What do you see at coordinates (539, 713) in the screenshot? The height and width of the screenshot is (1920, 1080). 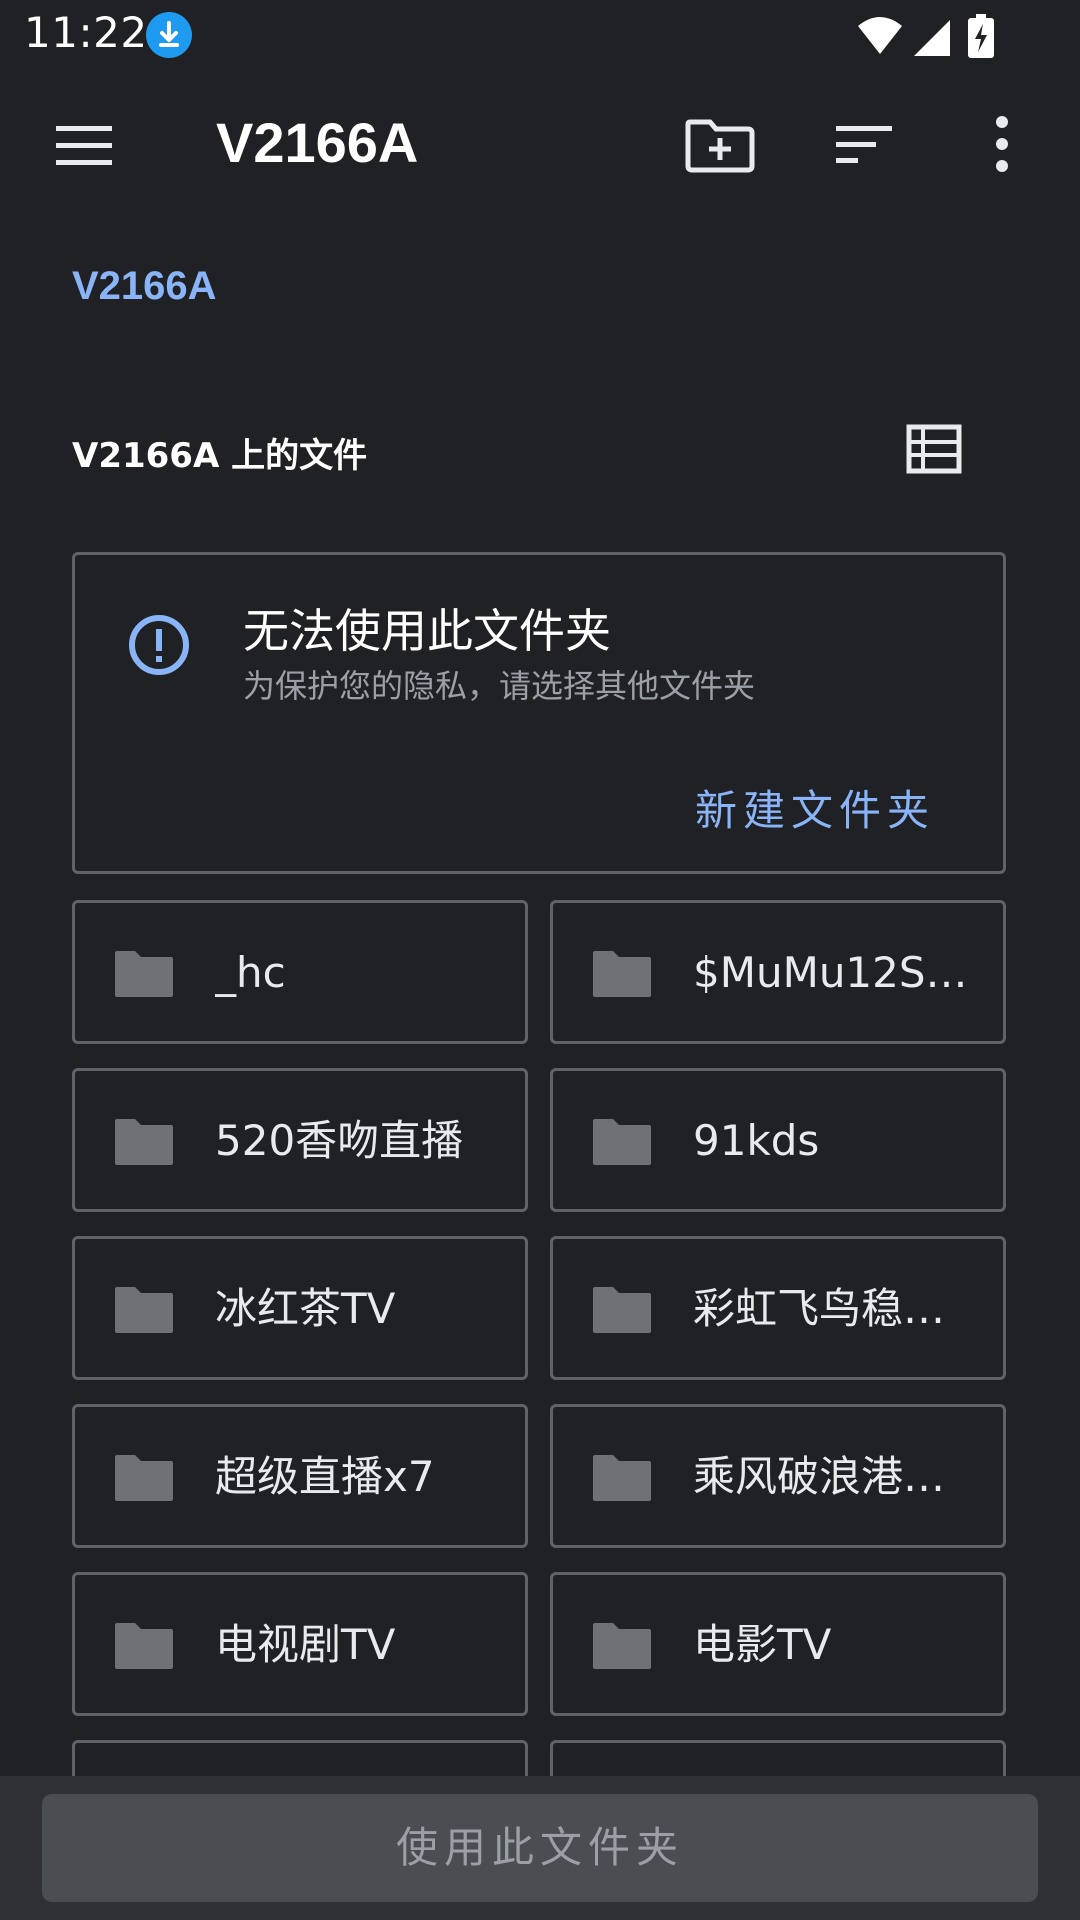 I see `warning-card: 无法使用此文件夹 为保护您的隐私，请选择其他文件夹 新建文件夹` at bounding box center [539, 713].